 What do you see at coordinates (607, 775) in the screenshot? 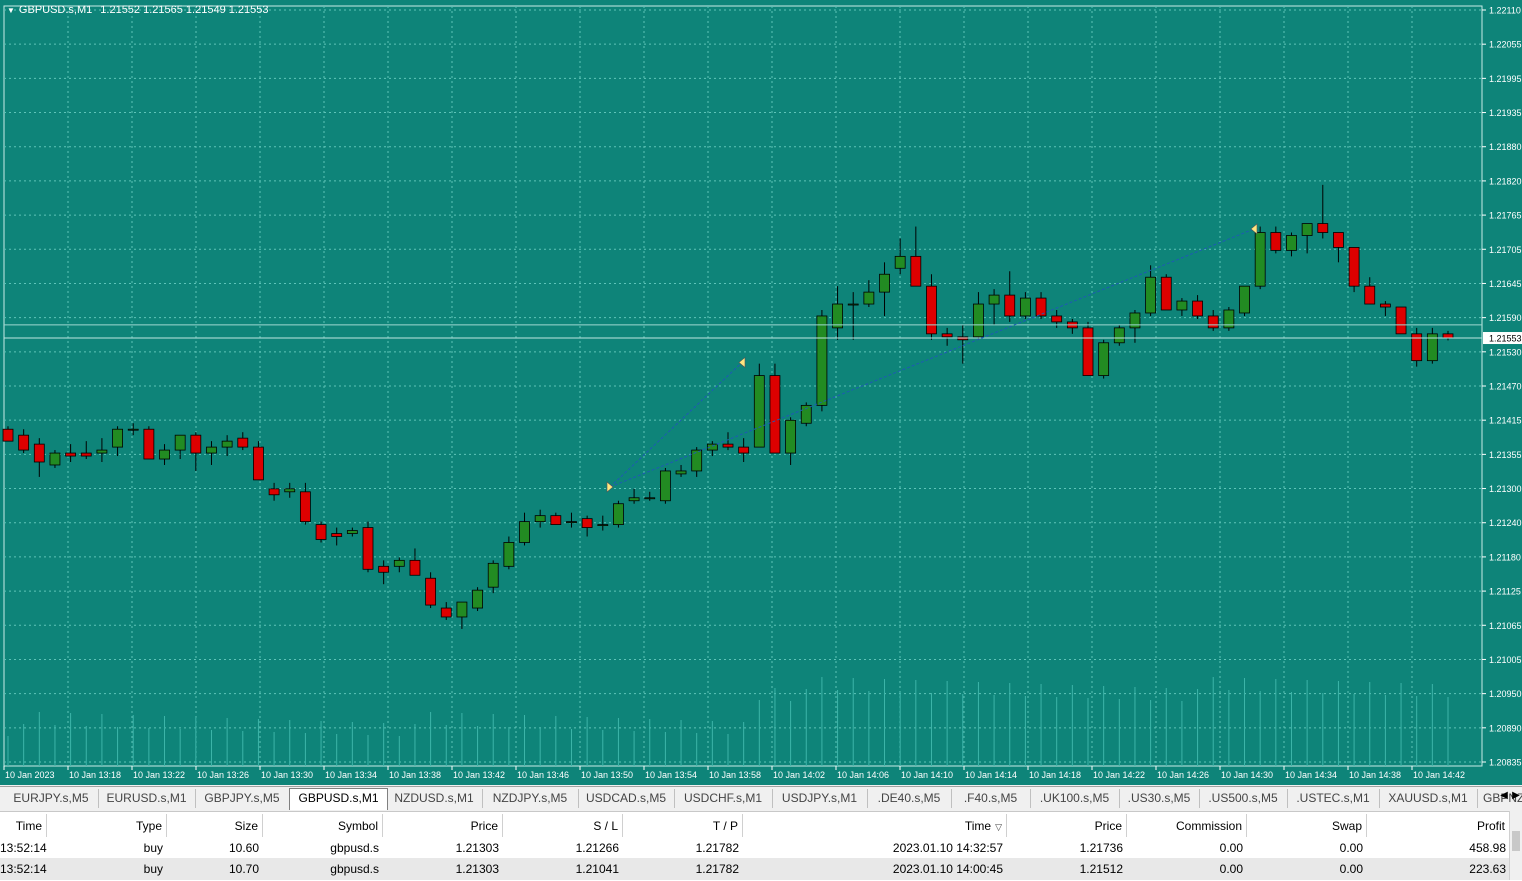
I see `time-axis-label: 10 Jan 13:50` at bounding box center [607, 775].